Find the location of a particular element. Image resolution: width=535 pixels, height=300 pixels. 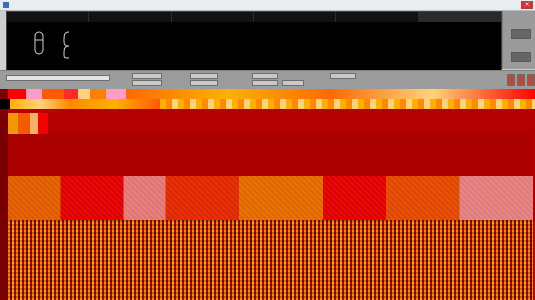

title-bar: × is located at coordinates (267, 5).